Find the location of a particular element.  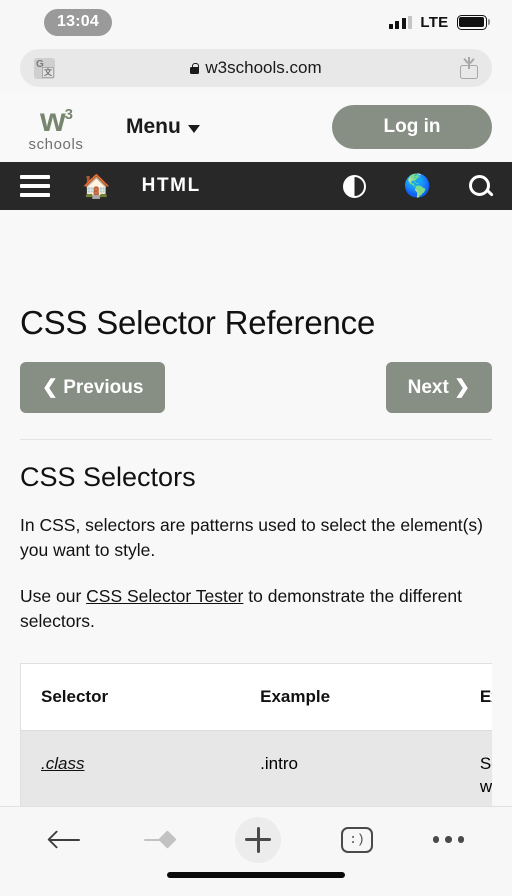

signal-strength-icon is located at coordinates (400, 22).